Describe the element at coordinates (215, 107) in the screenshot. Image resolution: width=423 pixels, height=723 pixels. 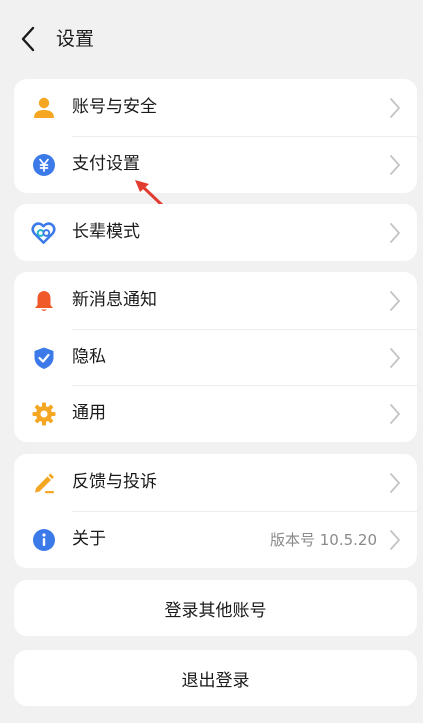
I see `settings-item-account-security: 账号与安全` at that location.